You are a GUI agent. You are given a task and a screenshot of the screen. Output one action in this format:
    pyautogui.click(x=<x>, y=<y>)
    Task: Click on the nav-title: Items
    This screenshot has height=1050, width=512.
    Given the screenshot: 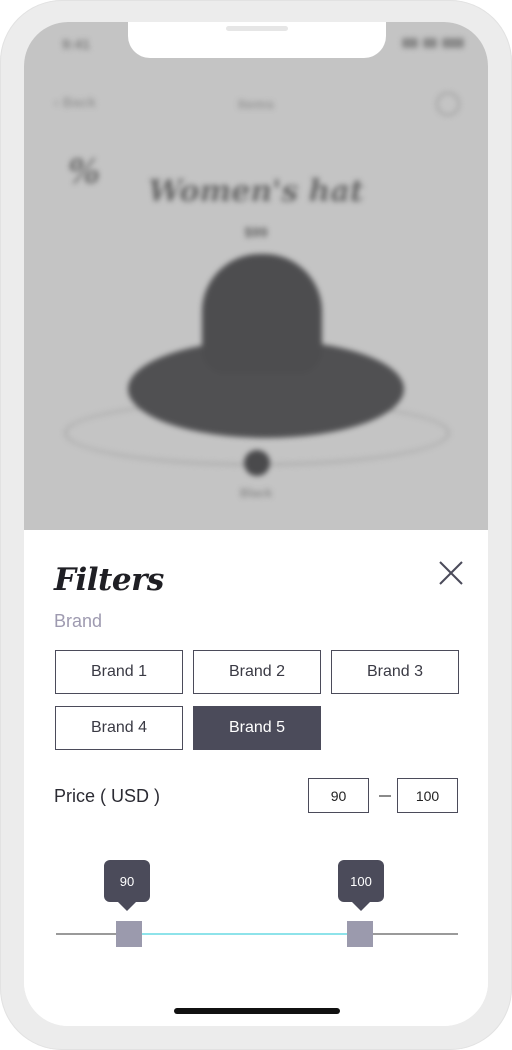 What is the action you would take?
    pyautogui.click(x=256, y=104)
    